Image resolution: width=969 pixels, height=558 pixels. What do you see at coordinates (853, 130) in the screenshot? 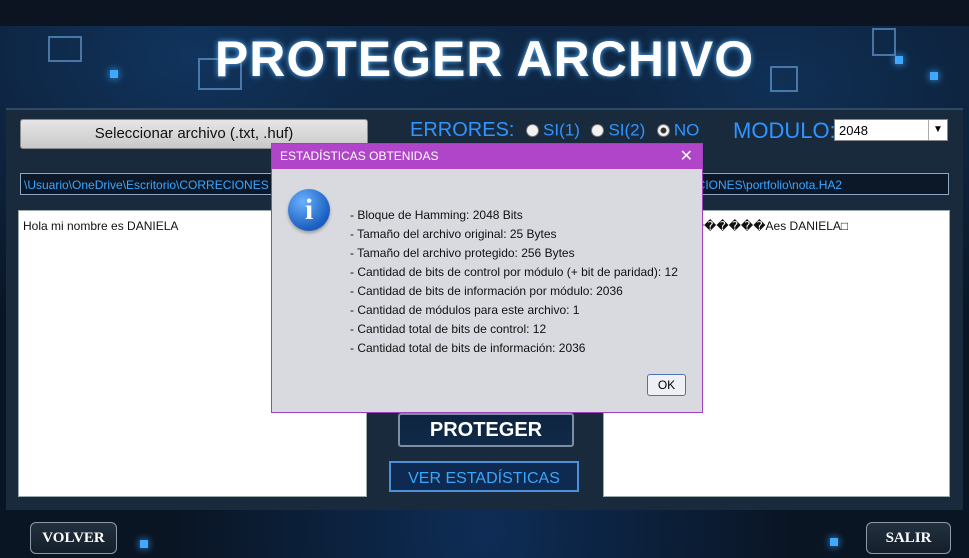
I see `modulo-value: 2048` at bounding box center [853, 130].